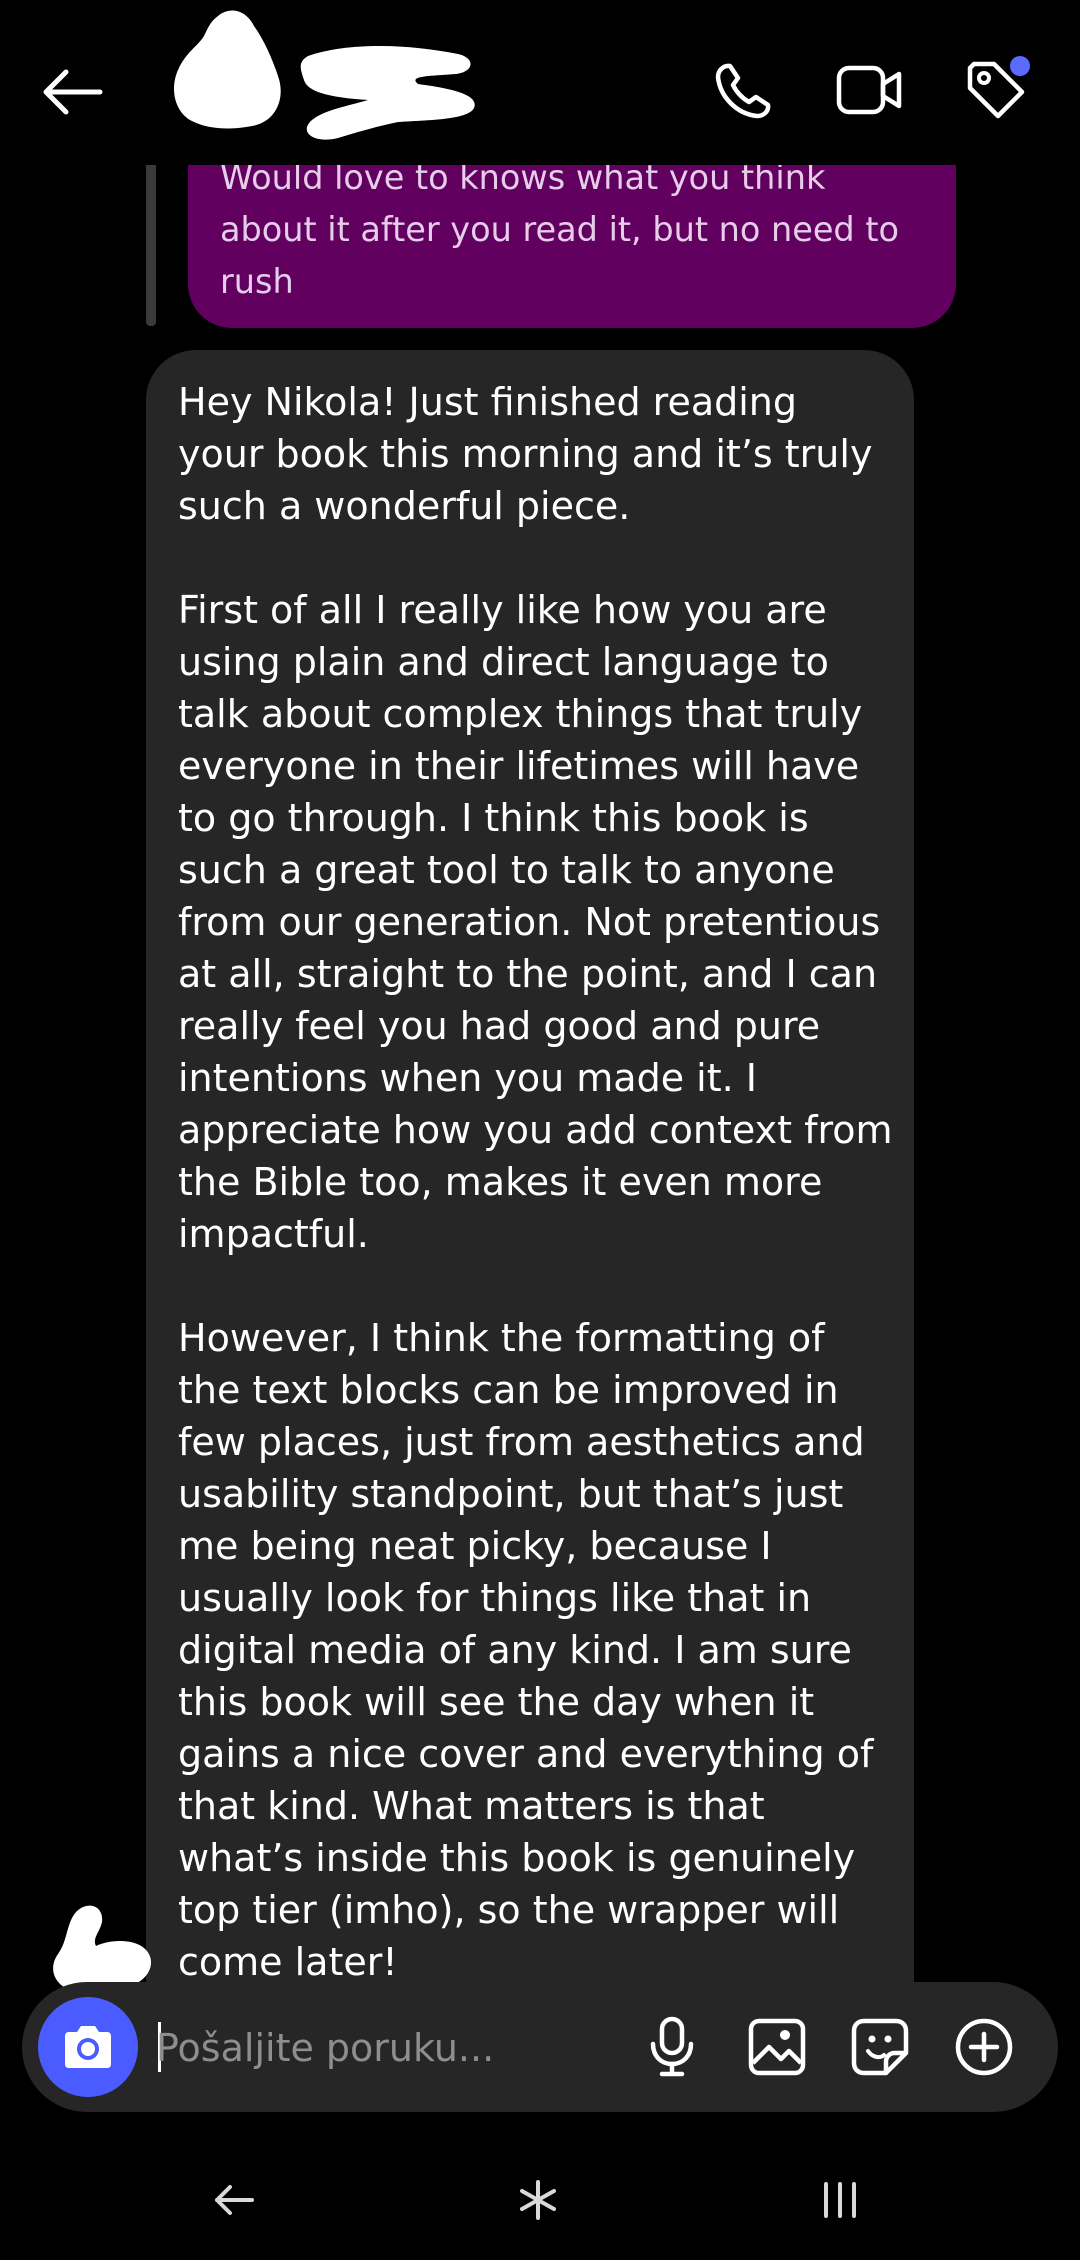  I want to click on contact-name-redaction, so click(387, 93).